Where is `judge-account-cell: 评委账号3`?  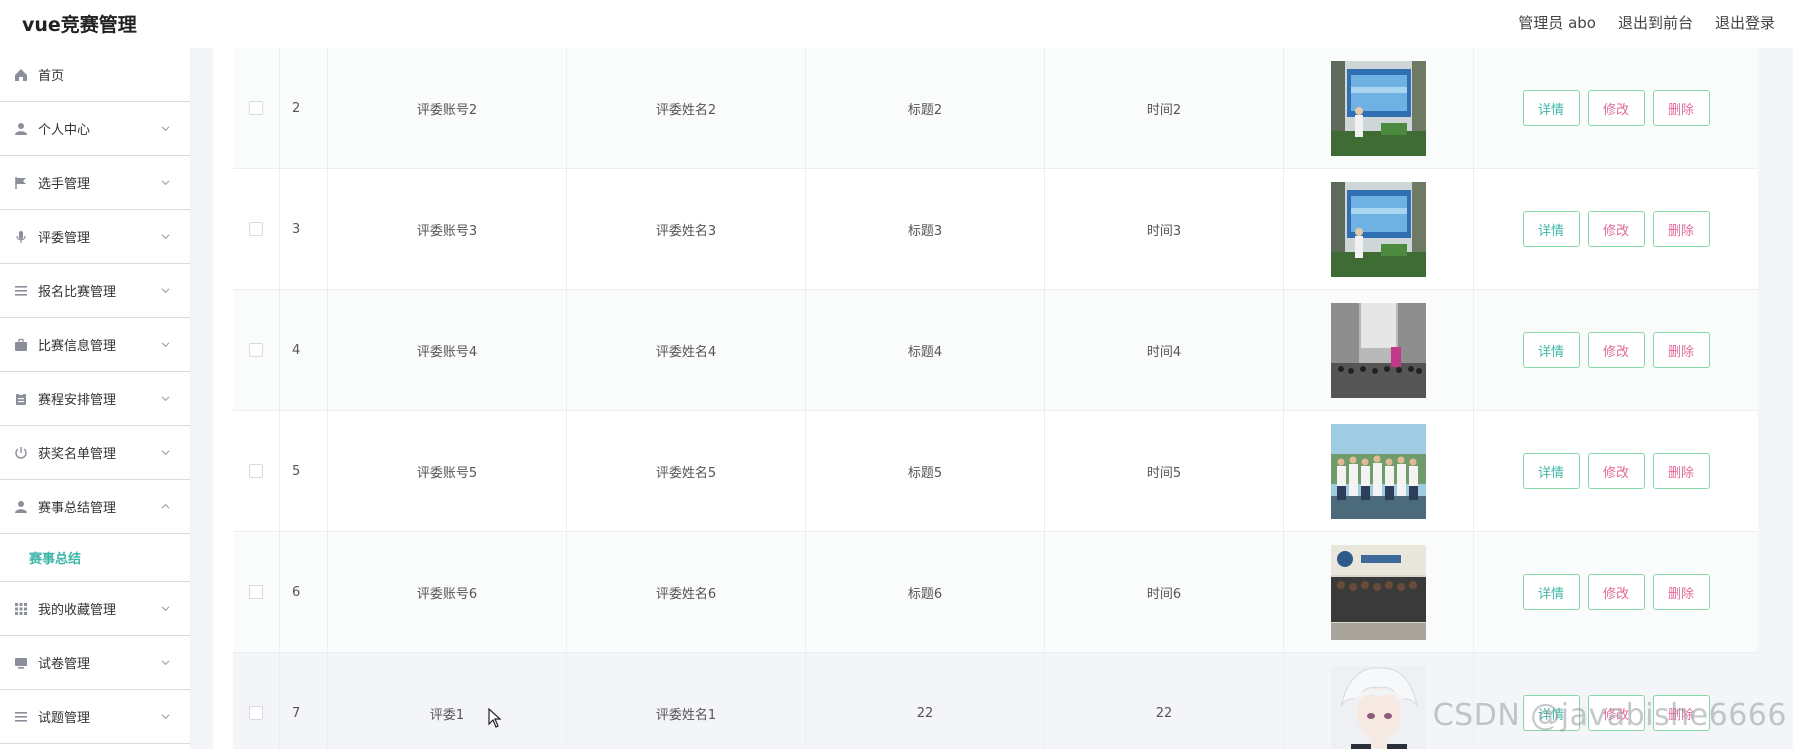 judge-account-cell: 评委账号3 is located at coordinates (447, 229).